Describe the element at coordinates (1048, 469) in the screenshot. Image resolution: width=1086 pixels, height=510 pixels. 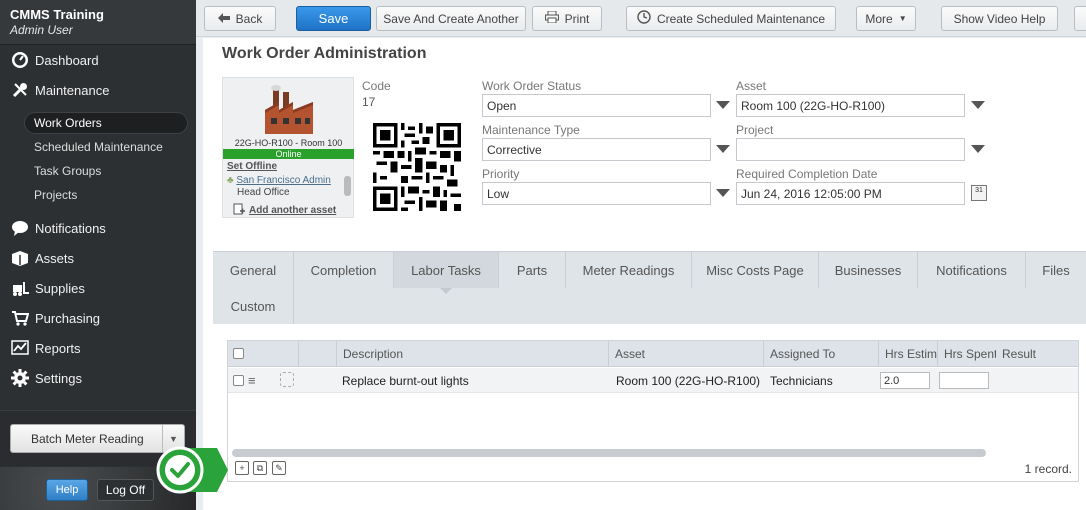
I see `record-count: 1 record.` at that location.